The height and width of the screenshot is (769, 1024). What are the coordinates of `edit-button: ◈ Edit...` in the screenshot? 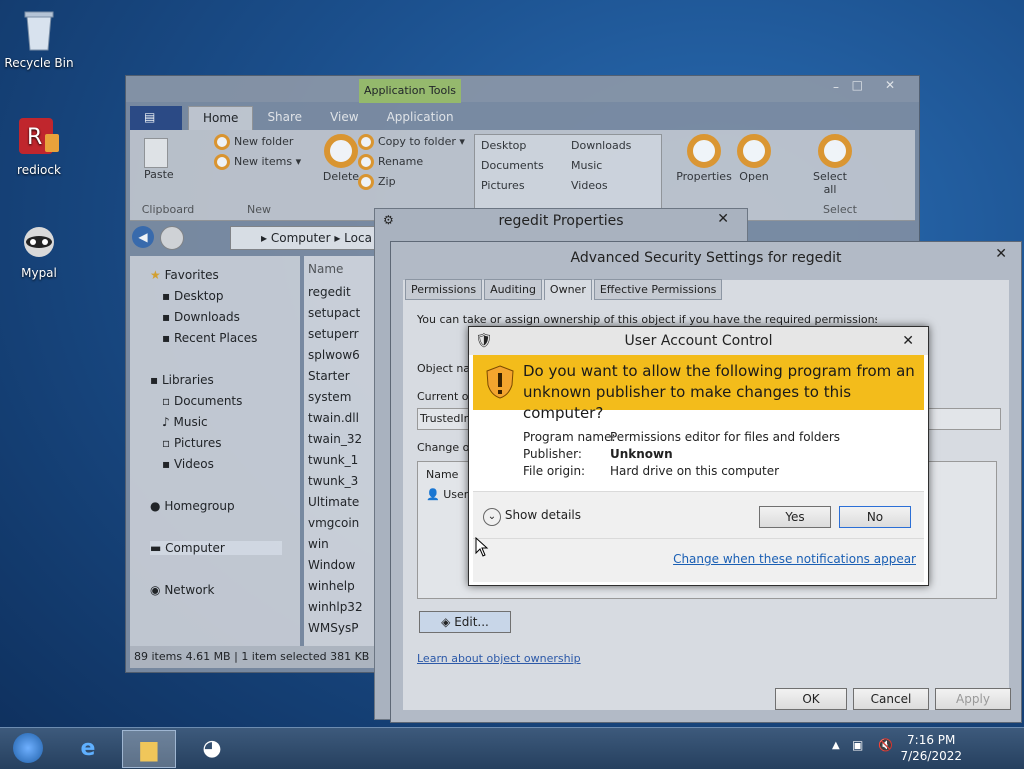 It's located at (465, 622).